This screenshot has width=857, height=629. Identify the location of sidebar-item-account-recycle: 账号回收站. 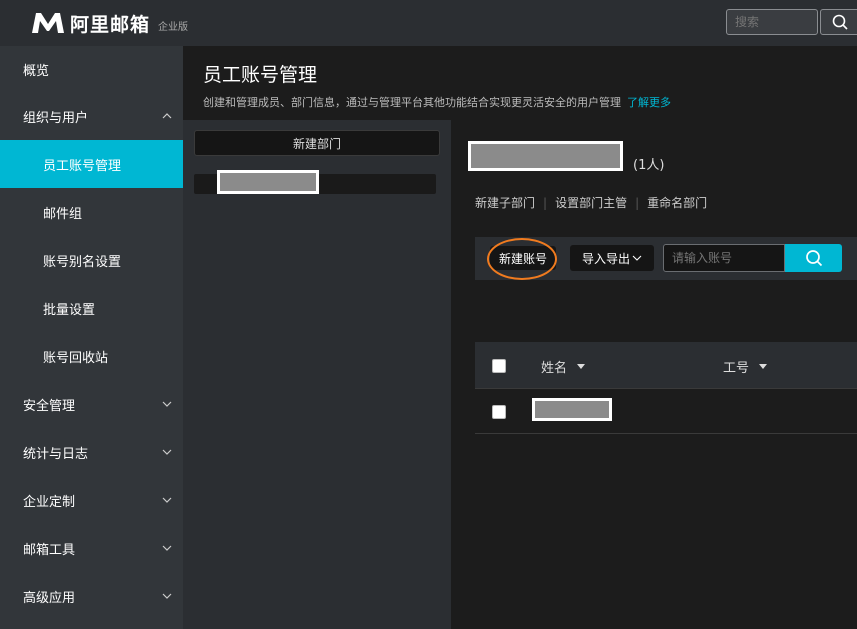
(91, 356).